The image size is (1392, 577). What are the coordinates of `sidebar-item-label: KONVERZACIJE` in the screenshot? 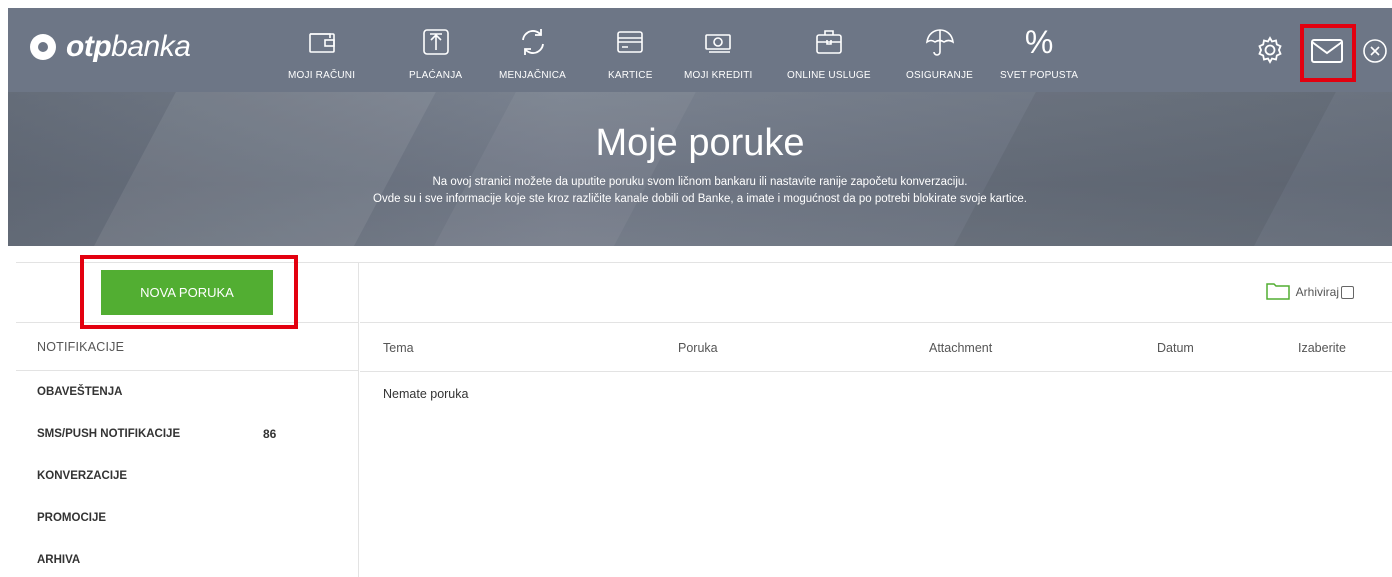 It's located at (82, 476).